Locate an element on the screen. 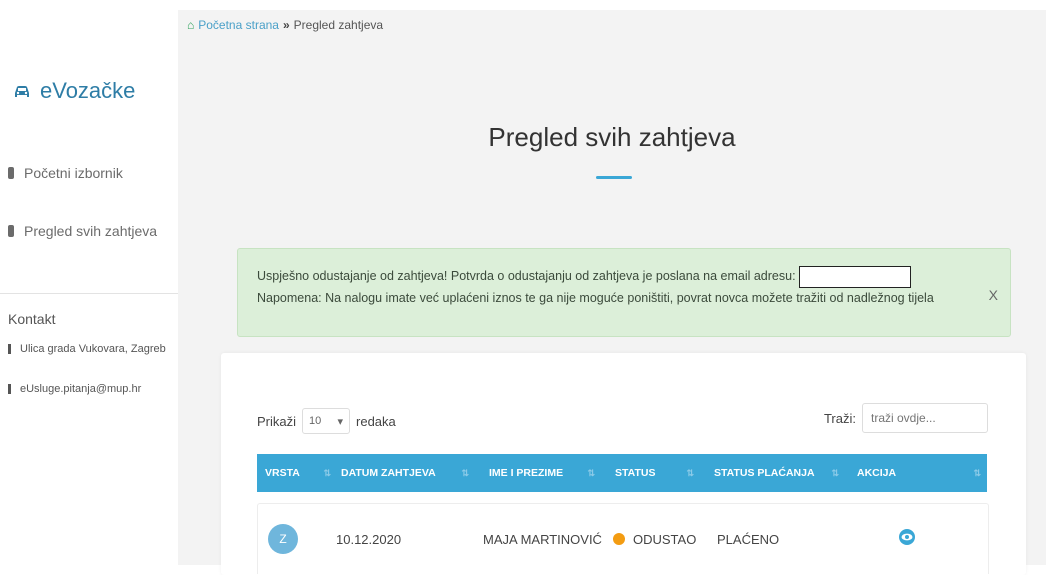 This screenshot has height=575, width=1046. search-control: Traži: is located at coordinates (906, 418).